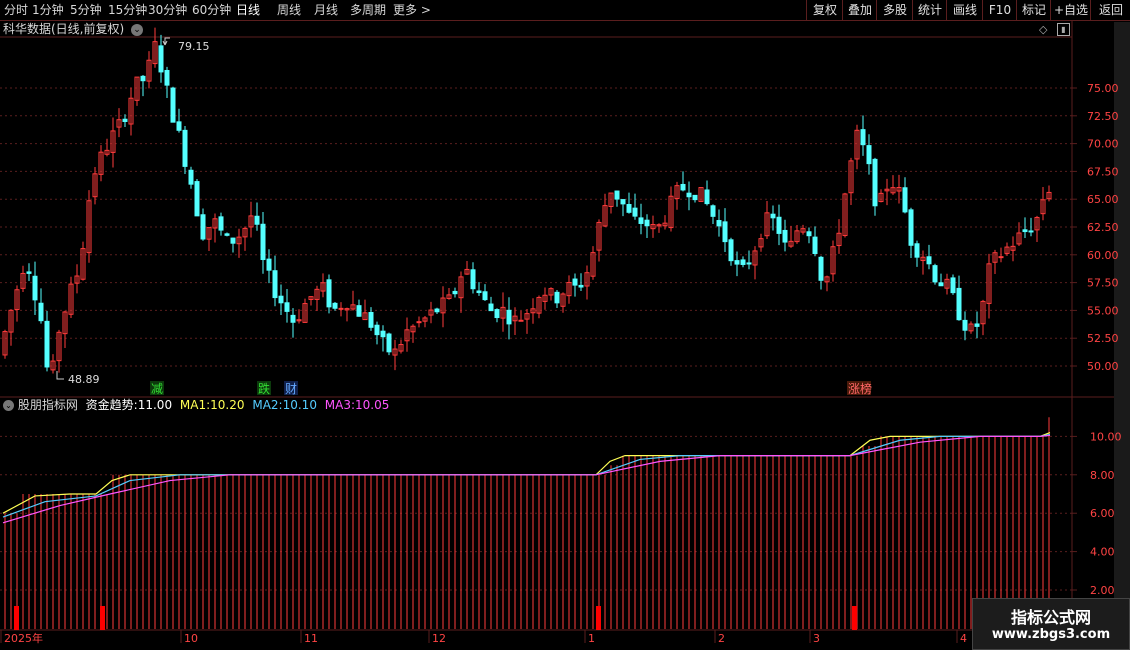  I want to click on series-value: 11.00, so click(155, 405).